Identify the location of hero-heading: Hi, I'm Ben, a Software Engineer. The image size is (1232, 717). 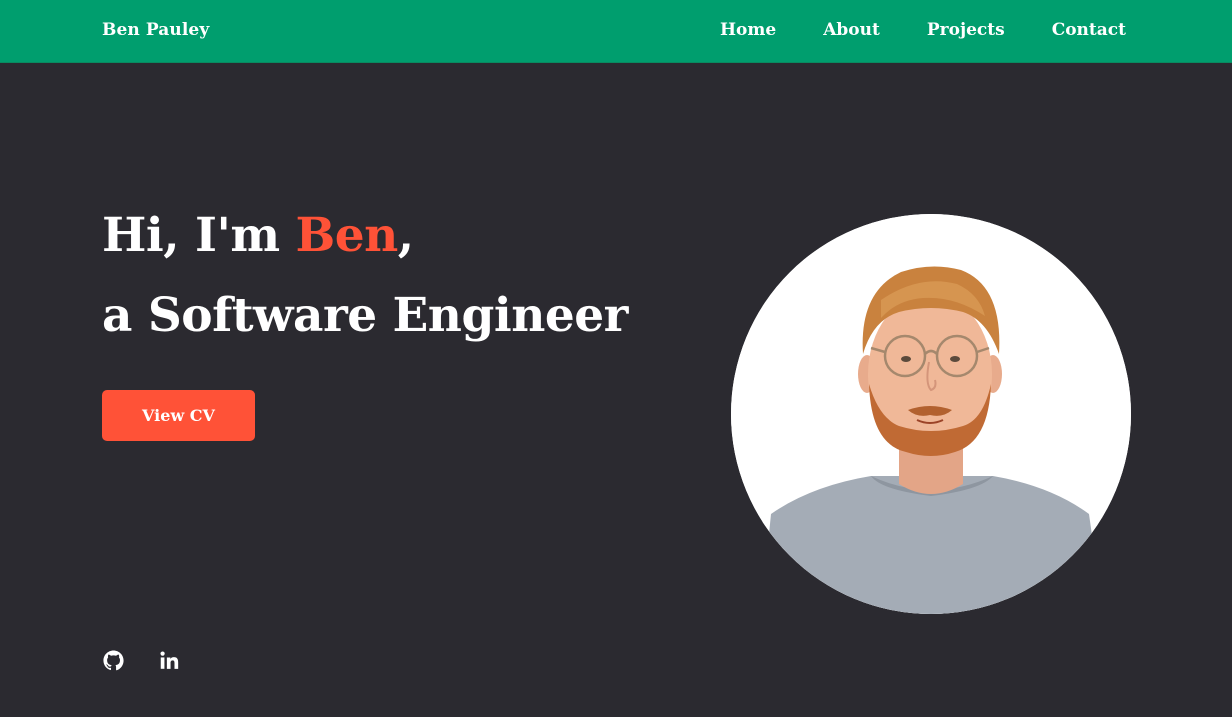
(365, 276).